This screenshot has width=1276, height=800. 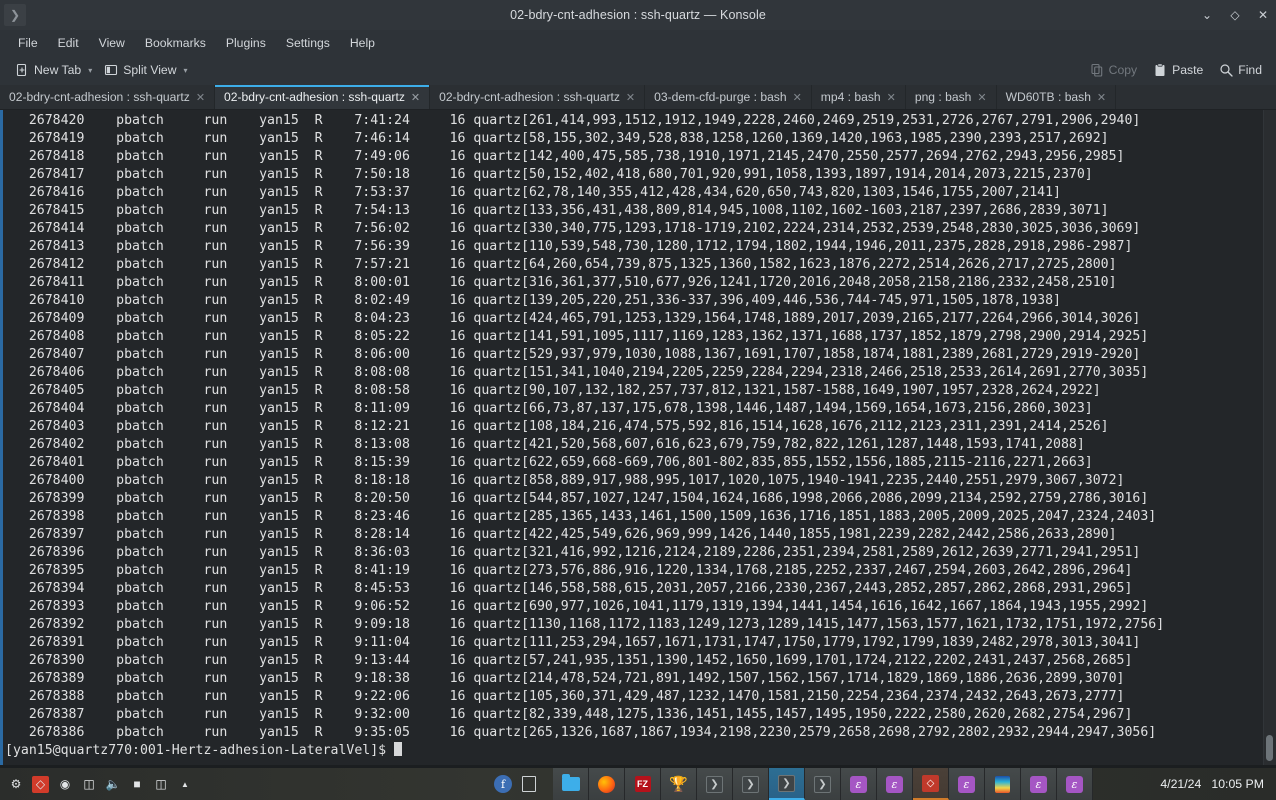 I want to click on fedora-icon: f, so click(x=503, y=784).